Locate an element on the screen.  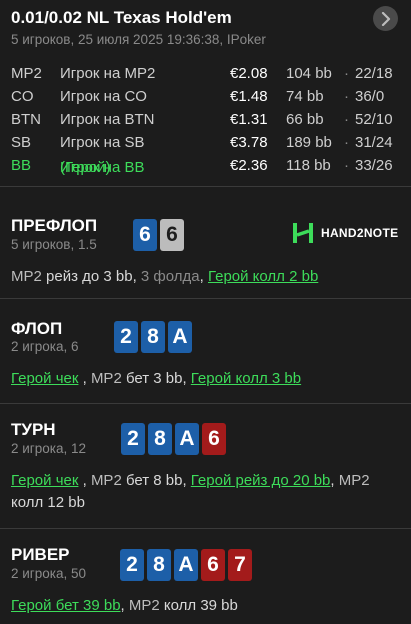
player-name: Игрок на SB is located at coordinates (102, 142).